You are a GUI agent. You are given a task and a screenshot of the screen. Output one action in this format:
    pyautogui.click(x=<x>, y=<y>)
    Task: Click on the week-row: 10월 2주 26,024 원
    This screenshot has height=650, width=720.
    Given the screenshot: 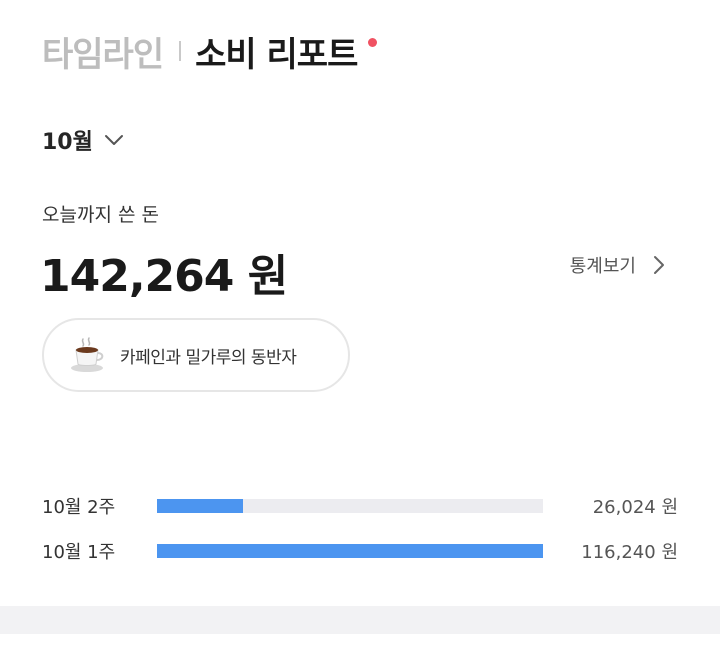 What is the action you would take?
    pyautogui.click(x=360, y=506)
    